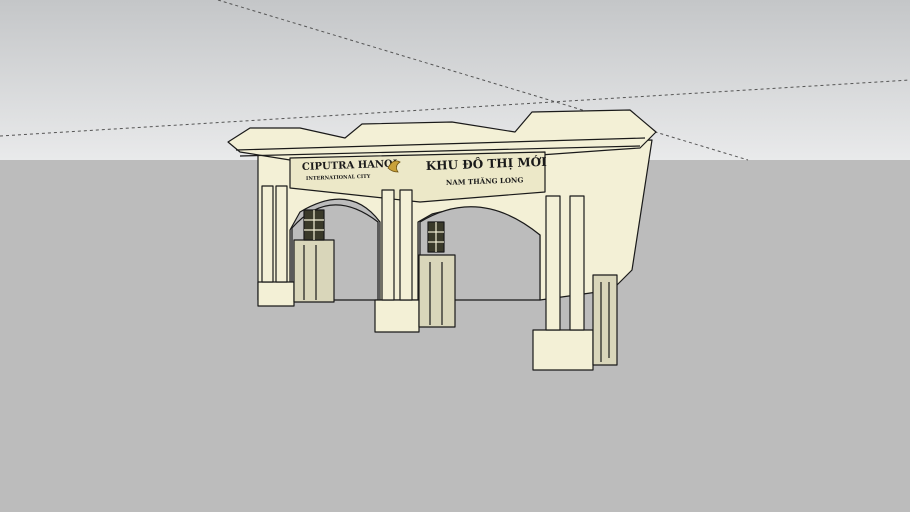 This screenshot has width=910, height=512. Describe the element at coordinates (563, 350) in the screenshot. I see `pier-right-base` at that location.